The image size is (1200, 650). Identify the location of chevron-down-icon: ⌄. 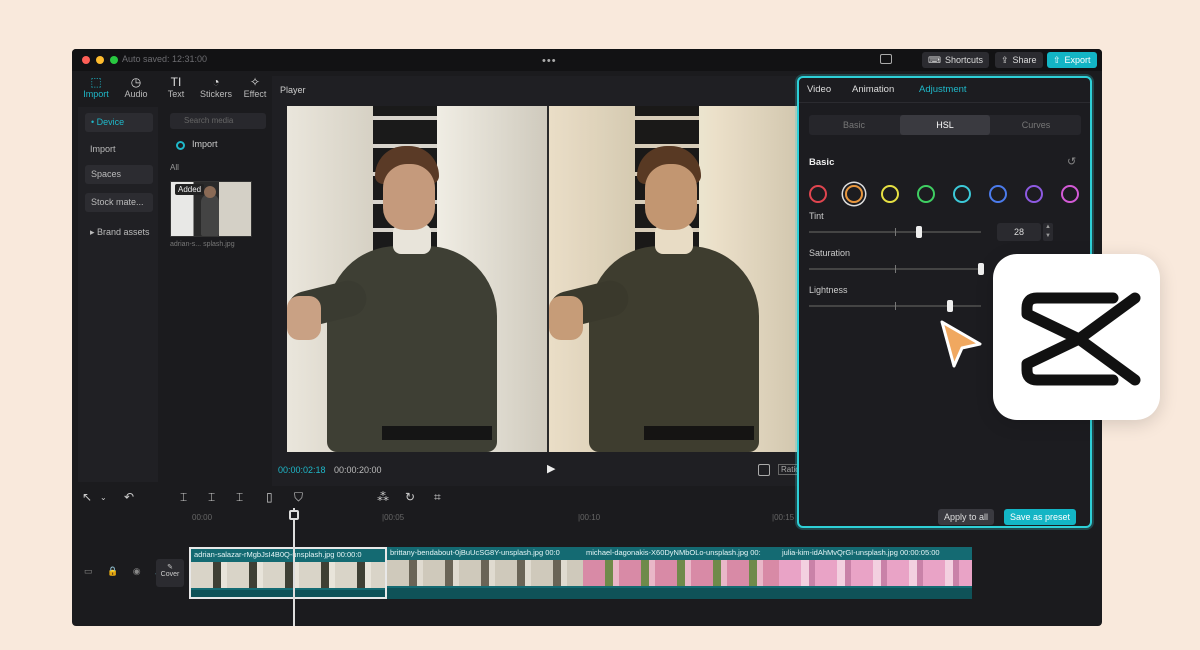
(103, 497).